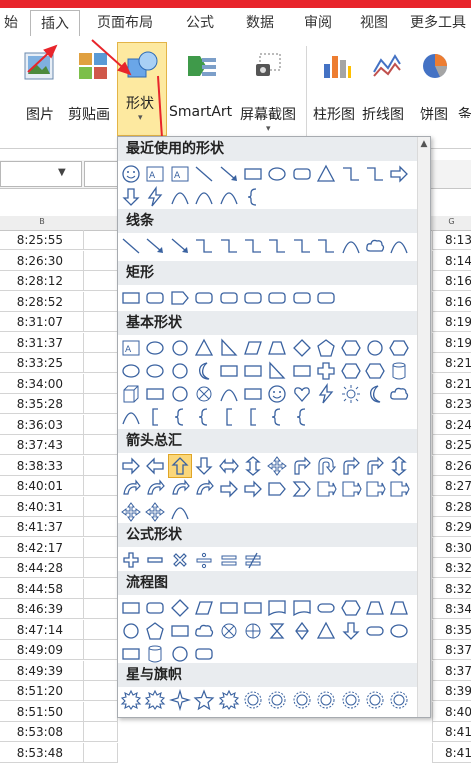 The height and width of the screenshot is (763, 471). I want to click on shape-moon-icon, so click(204, 371).